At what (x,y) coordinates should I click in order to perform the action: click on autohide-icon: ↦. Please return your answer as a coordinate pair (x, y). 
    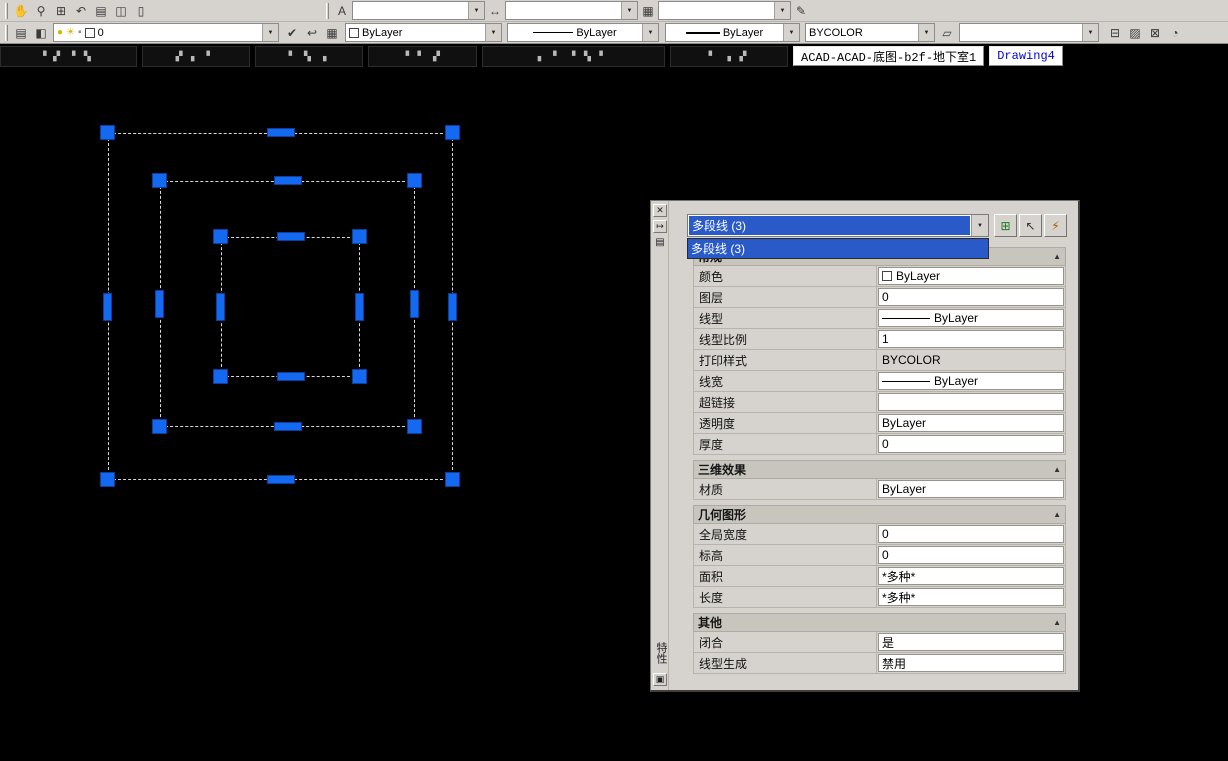
    Looking at the image, I should click on (660, 226).